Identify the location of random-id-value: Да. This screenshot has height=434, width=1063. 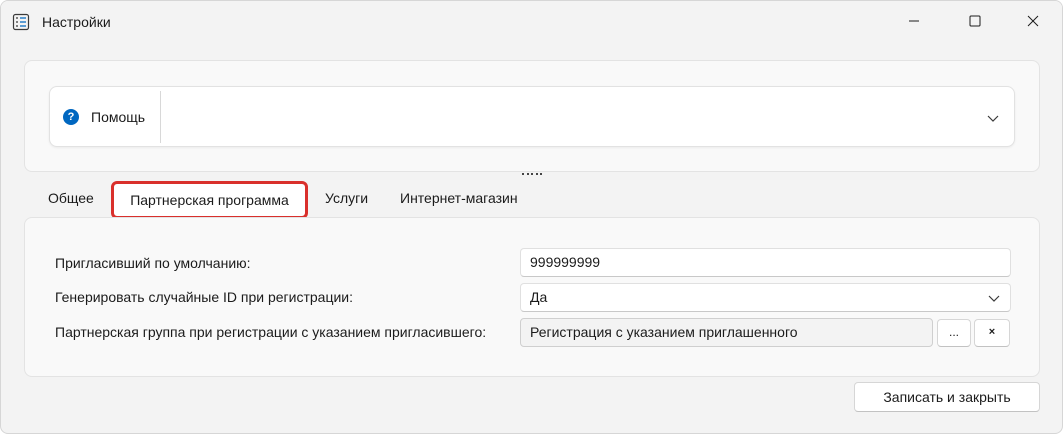
(539, 297).